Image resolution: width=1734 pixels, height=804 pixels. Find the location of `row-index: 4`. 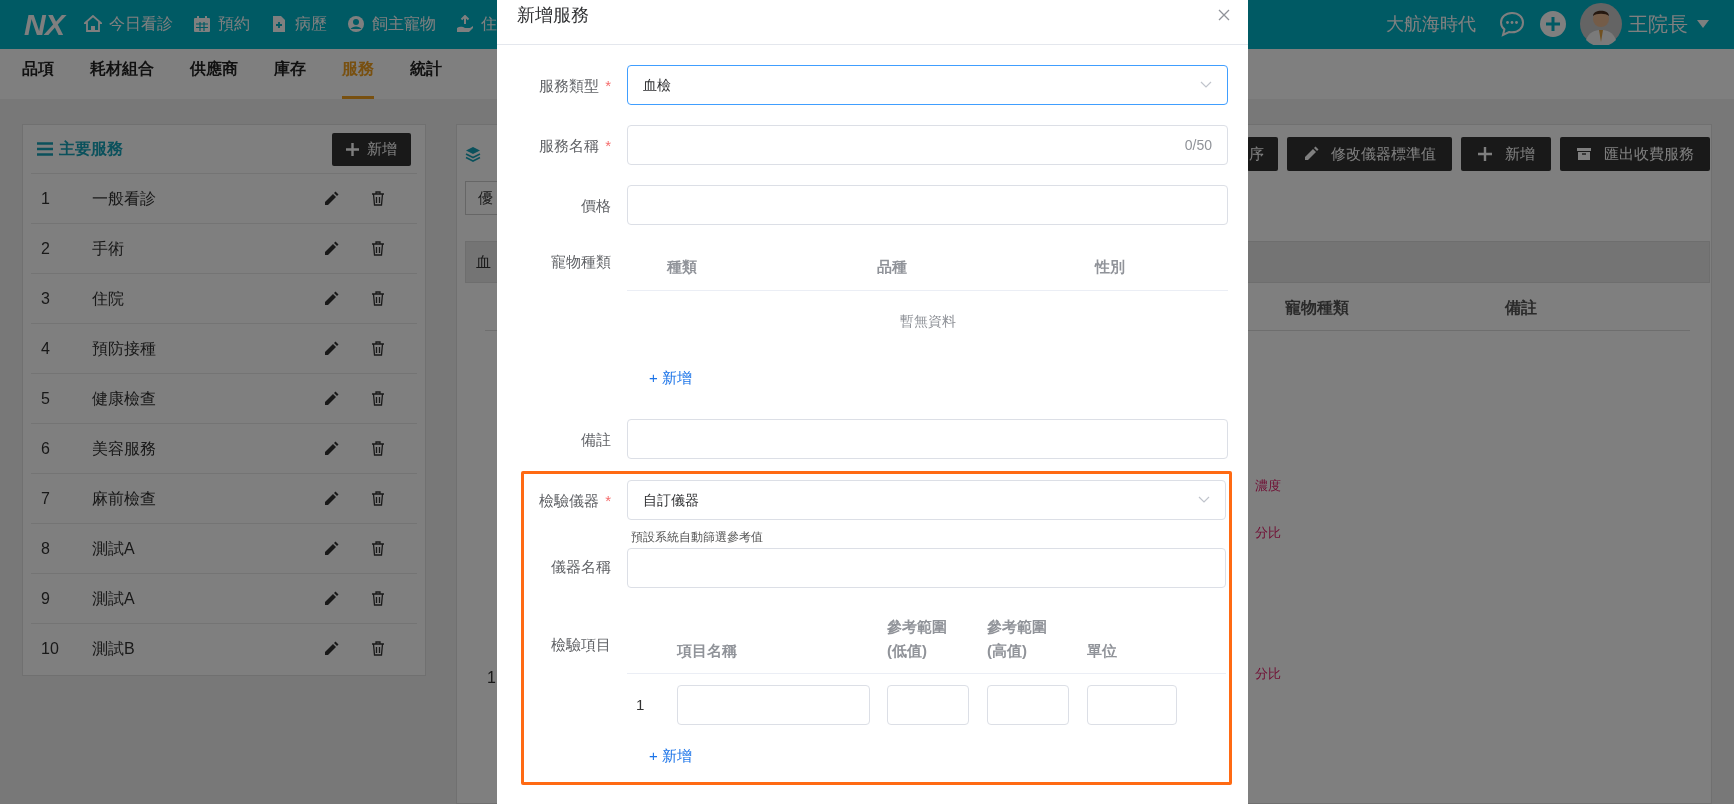

row-index: 4 is located at coordinates (46, 348).